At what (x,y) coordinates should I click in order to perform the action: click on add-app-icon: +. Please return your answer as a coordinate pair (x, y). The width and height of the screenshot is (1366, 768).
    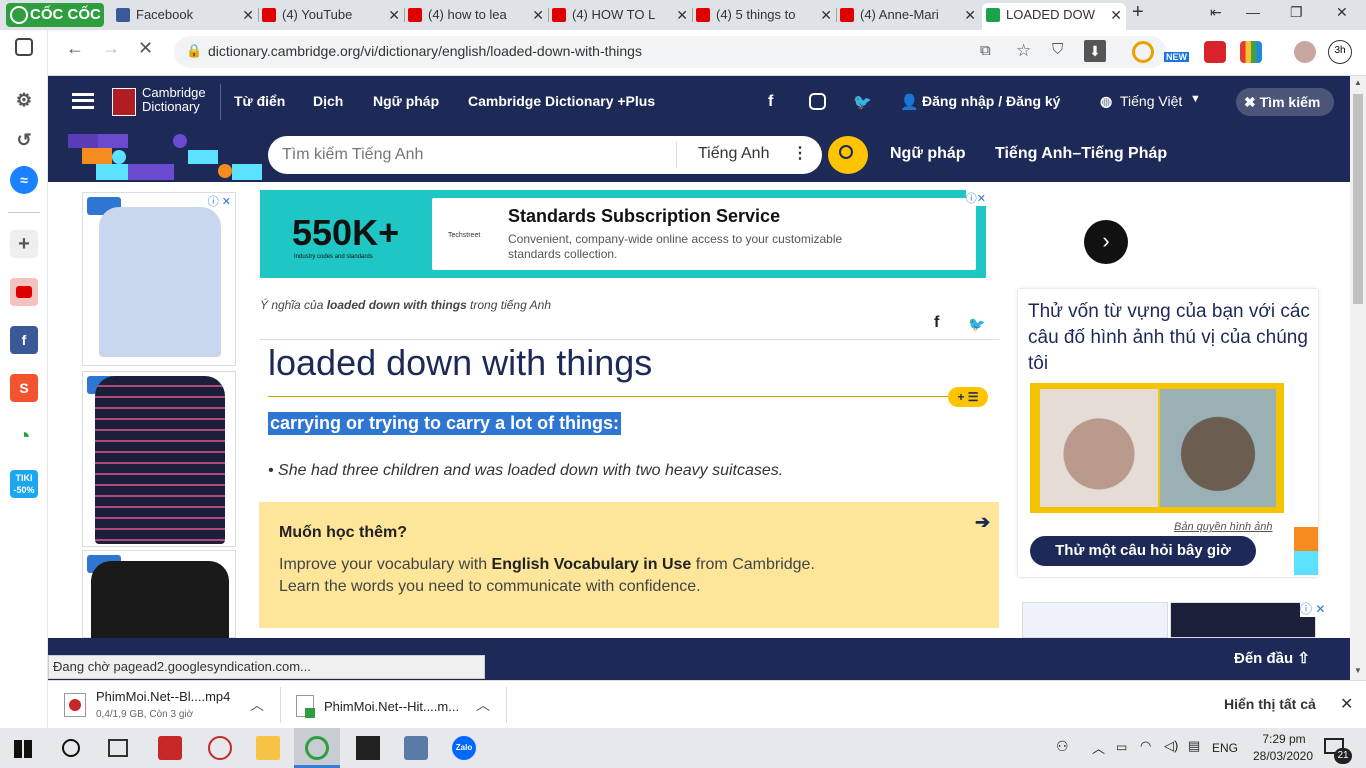
    Looking at the image, I should click on (24, 244).